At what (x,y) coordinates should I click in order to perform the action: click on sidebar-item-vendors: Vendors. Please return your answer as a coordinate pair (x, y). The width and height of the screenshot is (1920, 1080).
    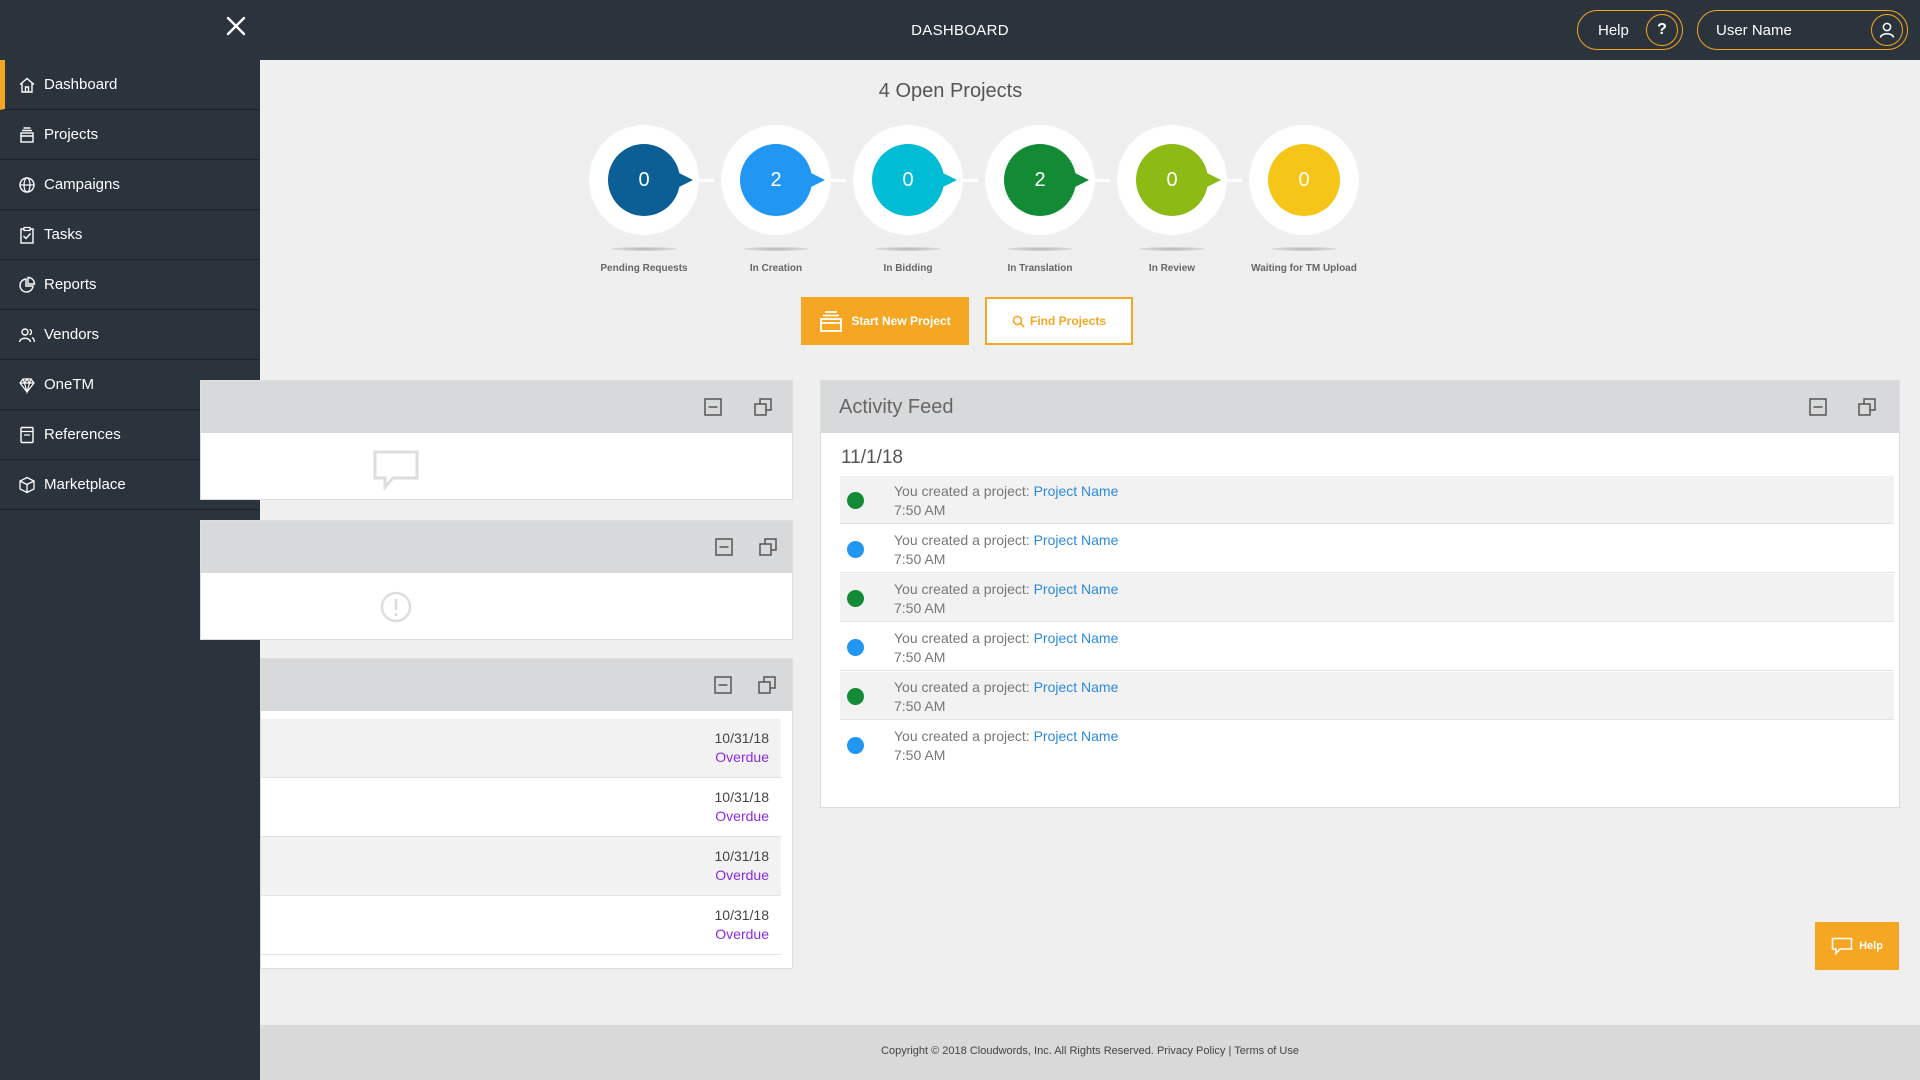
    Looking at the image, I should click on (130, 335).